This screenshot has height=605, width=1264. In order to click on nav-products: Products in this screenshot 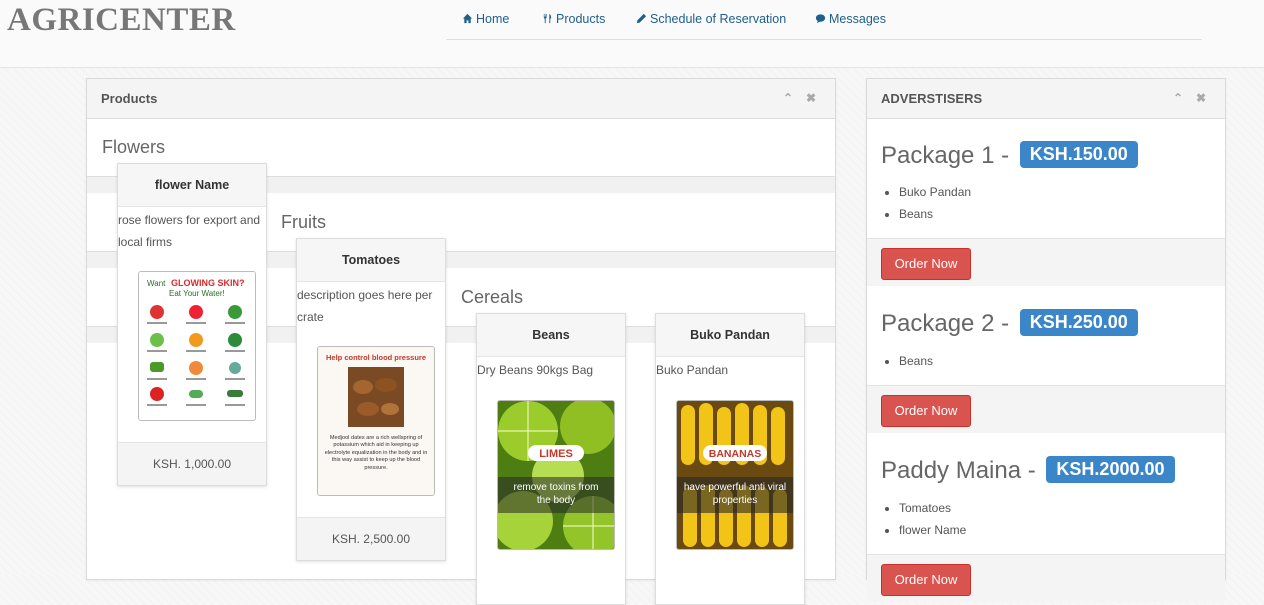, I will do `click(573, 19)`.